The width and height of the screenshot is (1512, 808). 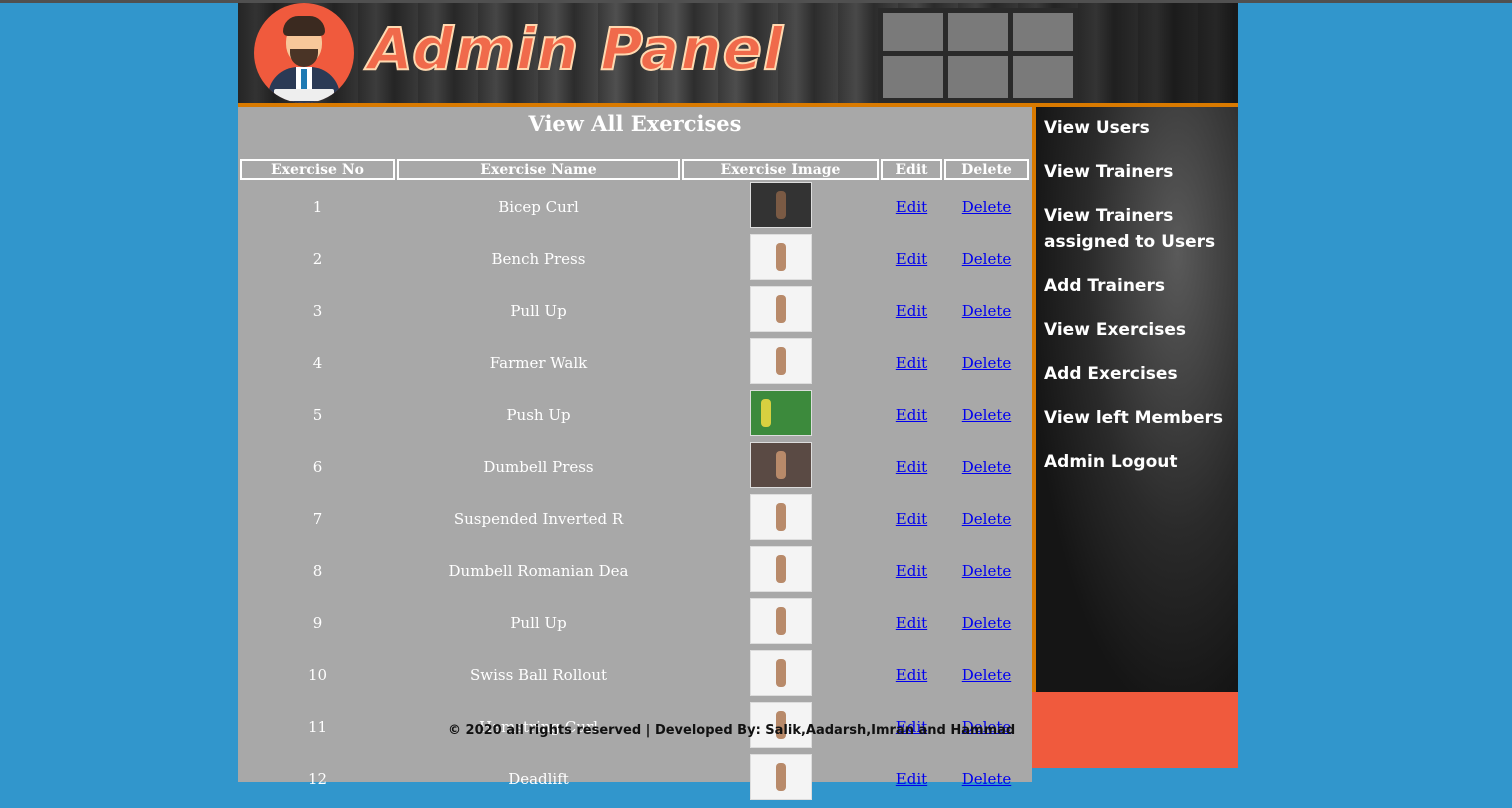 I want to click on header-banner: Admin Panel, so click(x=738, y=55).